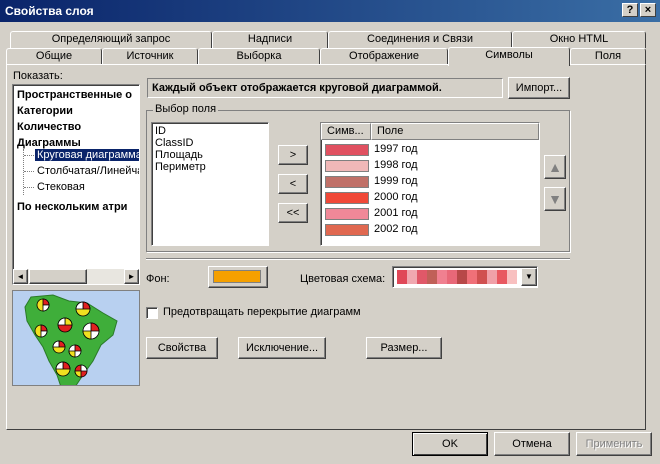  Describe the element at coordinates (111, 39) in the screenshot. I see `tab-definition-query: Определяющий запрос` at that location.